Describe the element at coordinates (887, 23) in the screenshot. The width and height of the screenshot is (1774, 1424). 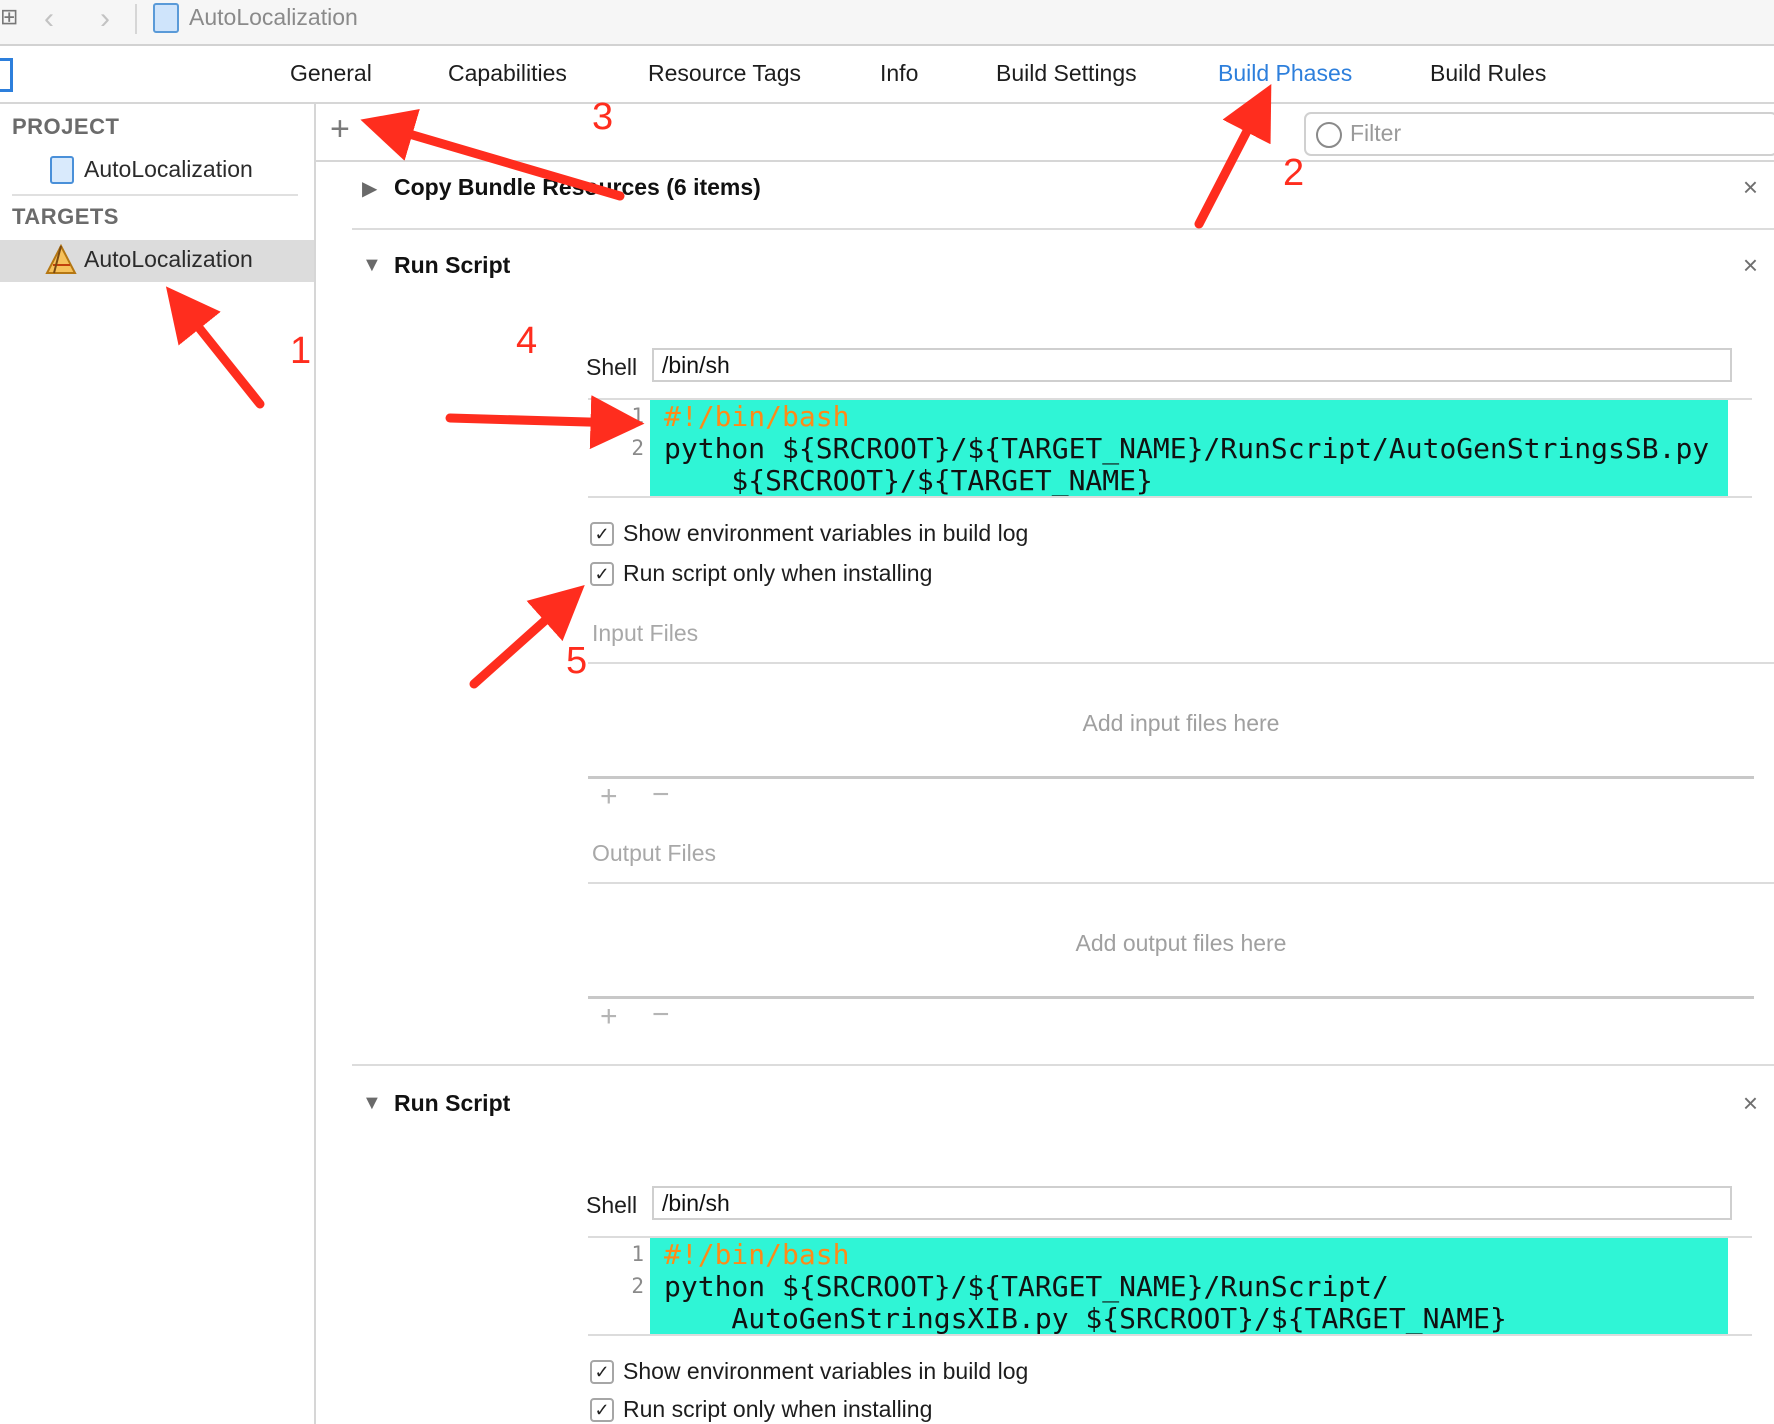
I see `window-toolbar: ⊞ ‹ › AutoLocalization` at that location.